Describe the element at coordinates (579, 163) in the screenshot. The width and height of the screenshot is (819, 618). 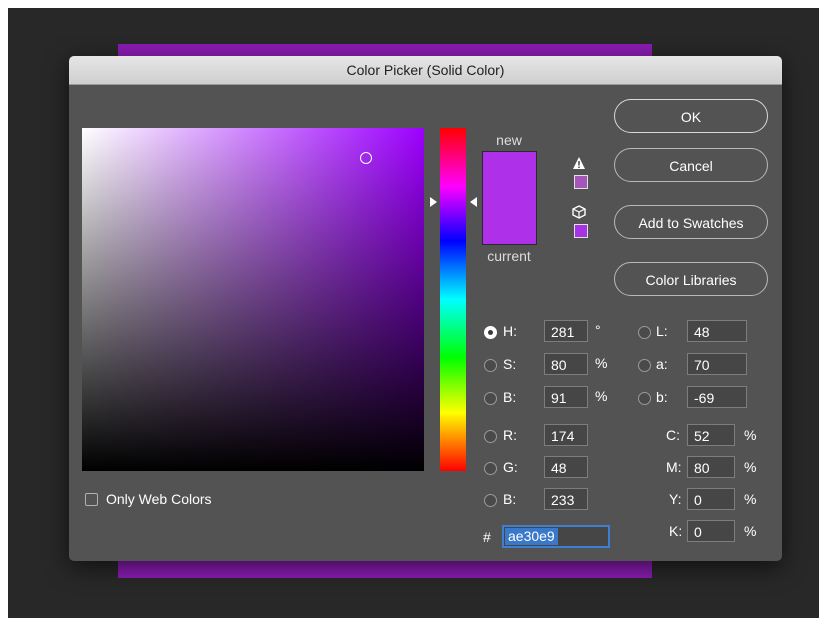
I see `warning-triangle-icon` at that location.